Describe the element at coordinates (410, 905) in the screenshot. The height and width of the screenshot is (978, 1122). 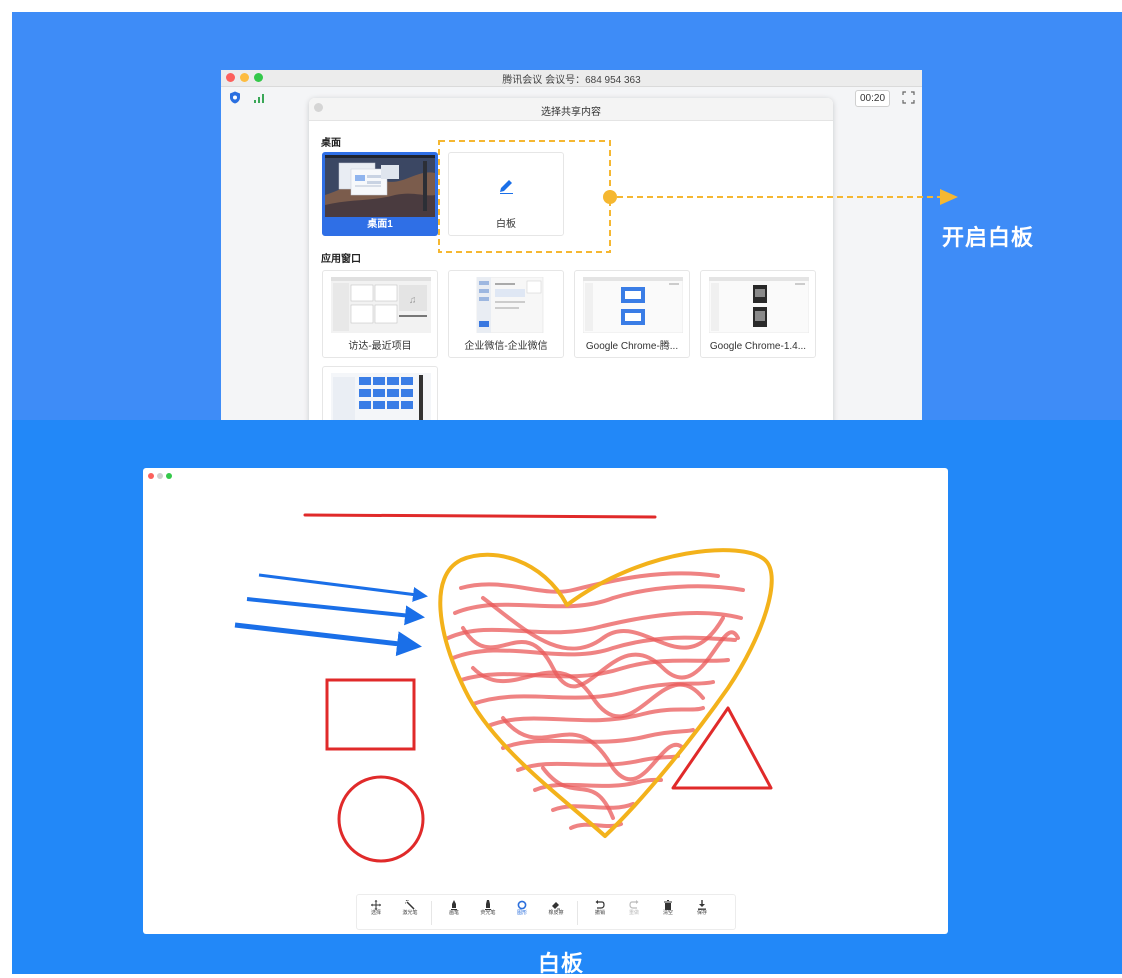
I see `laser-pointer-icon` at that location.